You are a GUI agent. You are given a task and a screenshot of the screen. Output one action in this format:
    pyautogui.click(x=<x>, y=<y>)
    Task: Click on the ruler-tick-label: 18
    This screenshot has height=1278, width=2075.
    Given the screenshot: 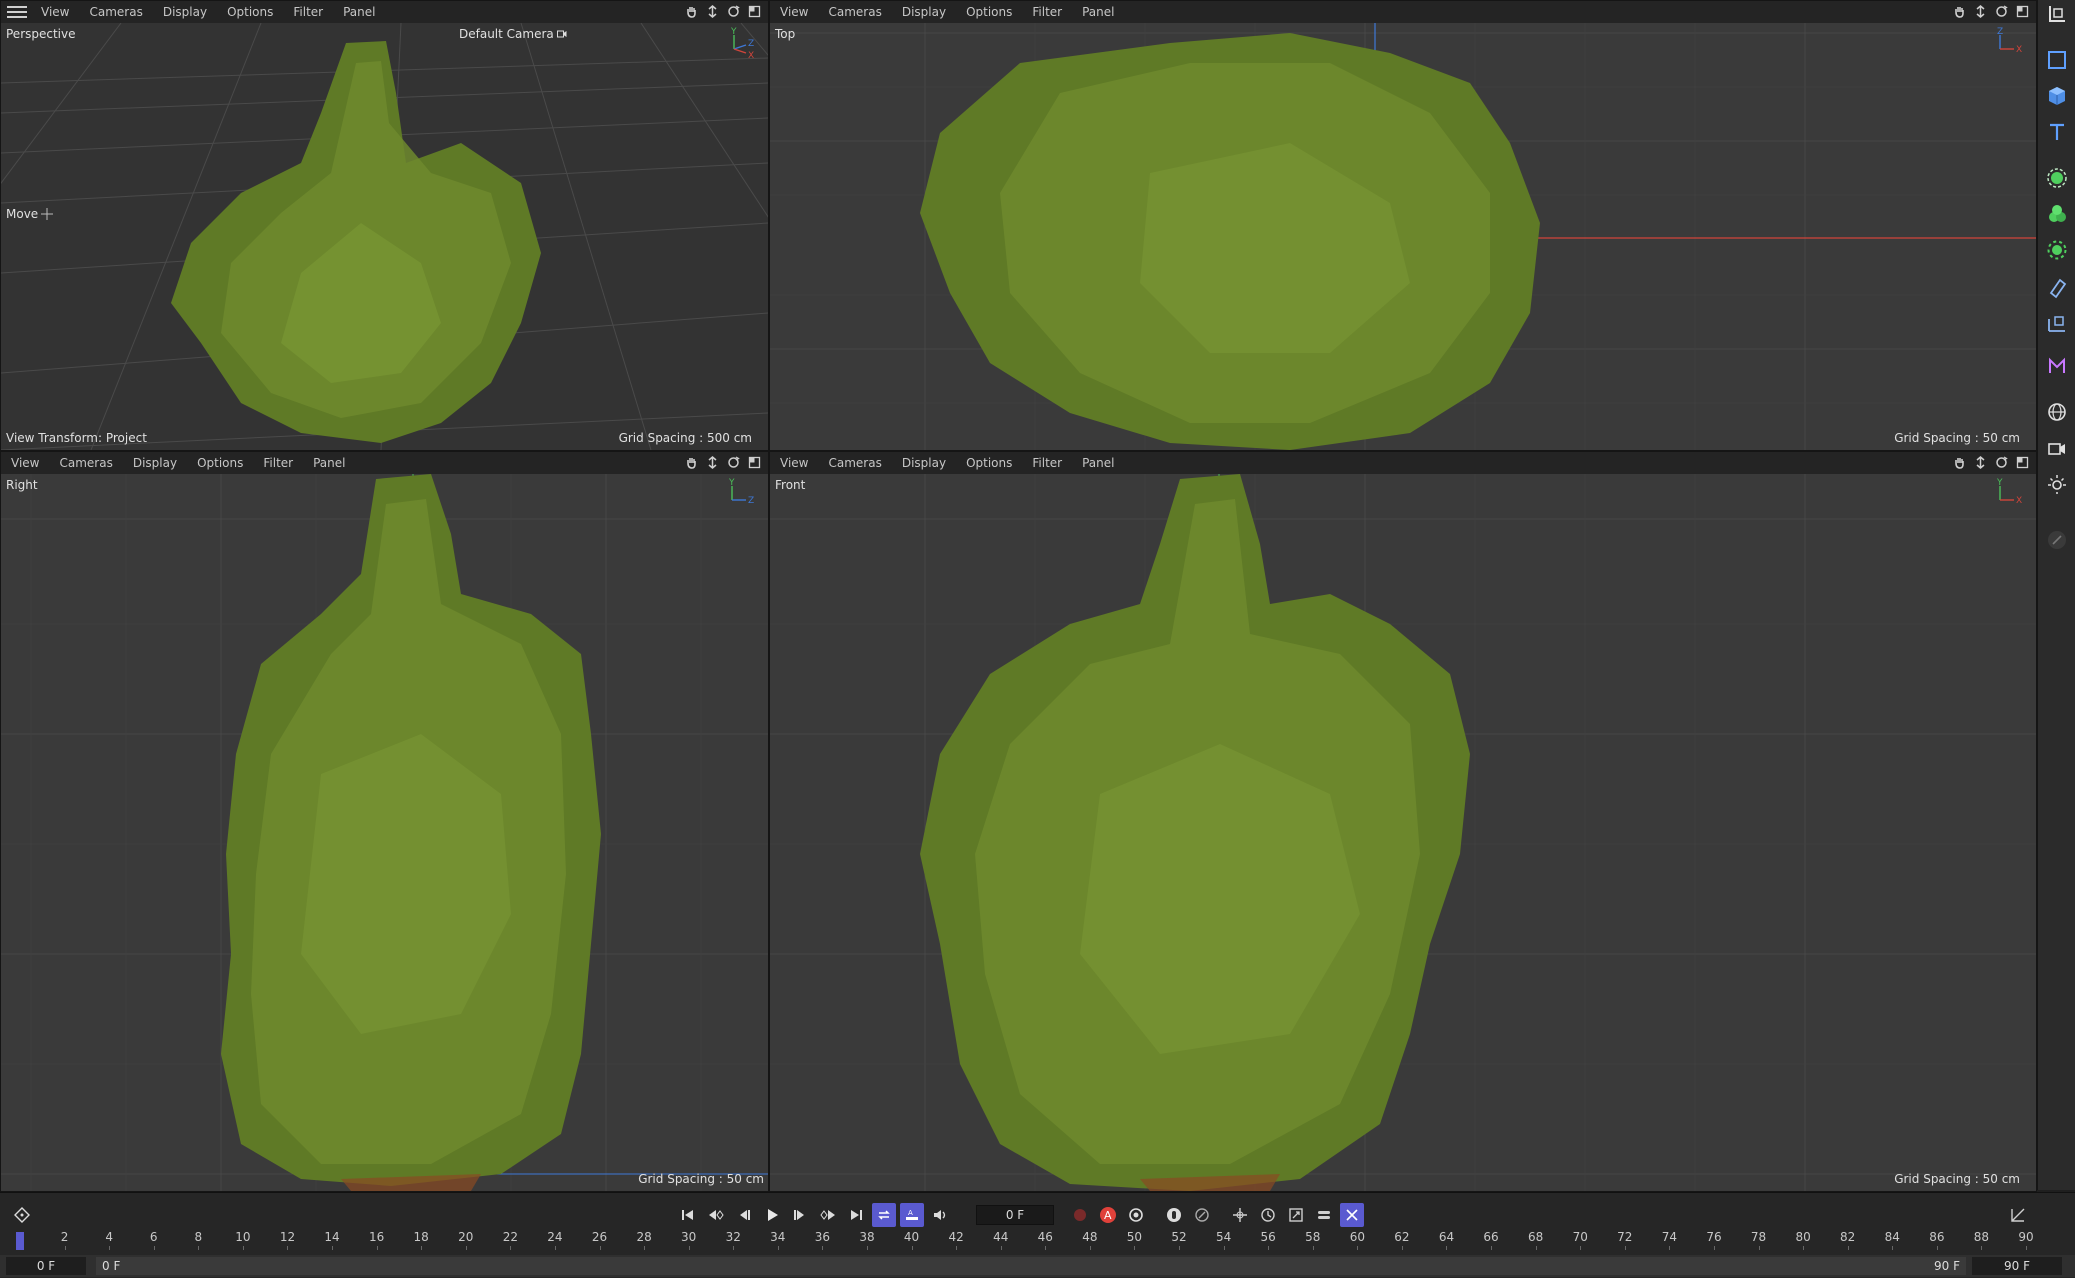 What is the action you would take?
    pyautogui.click(x=421, y=1237)
    